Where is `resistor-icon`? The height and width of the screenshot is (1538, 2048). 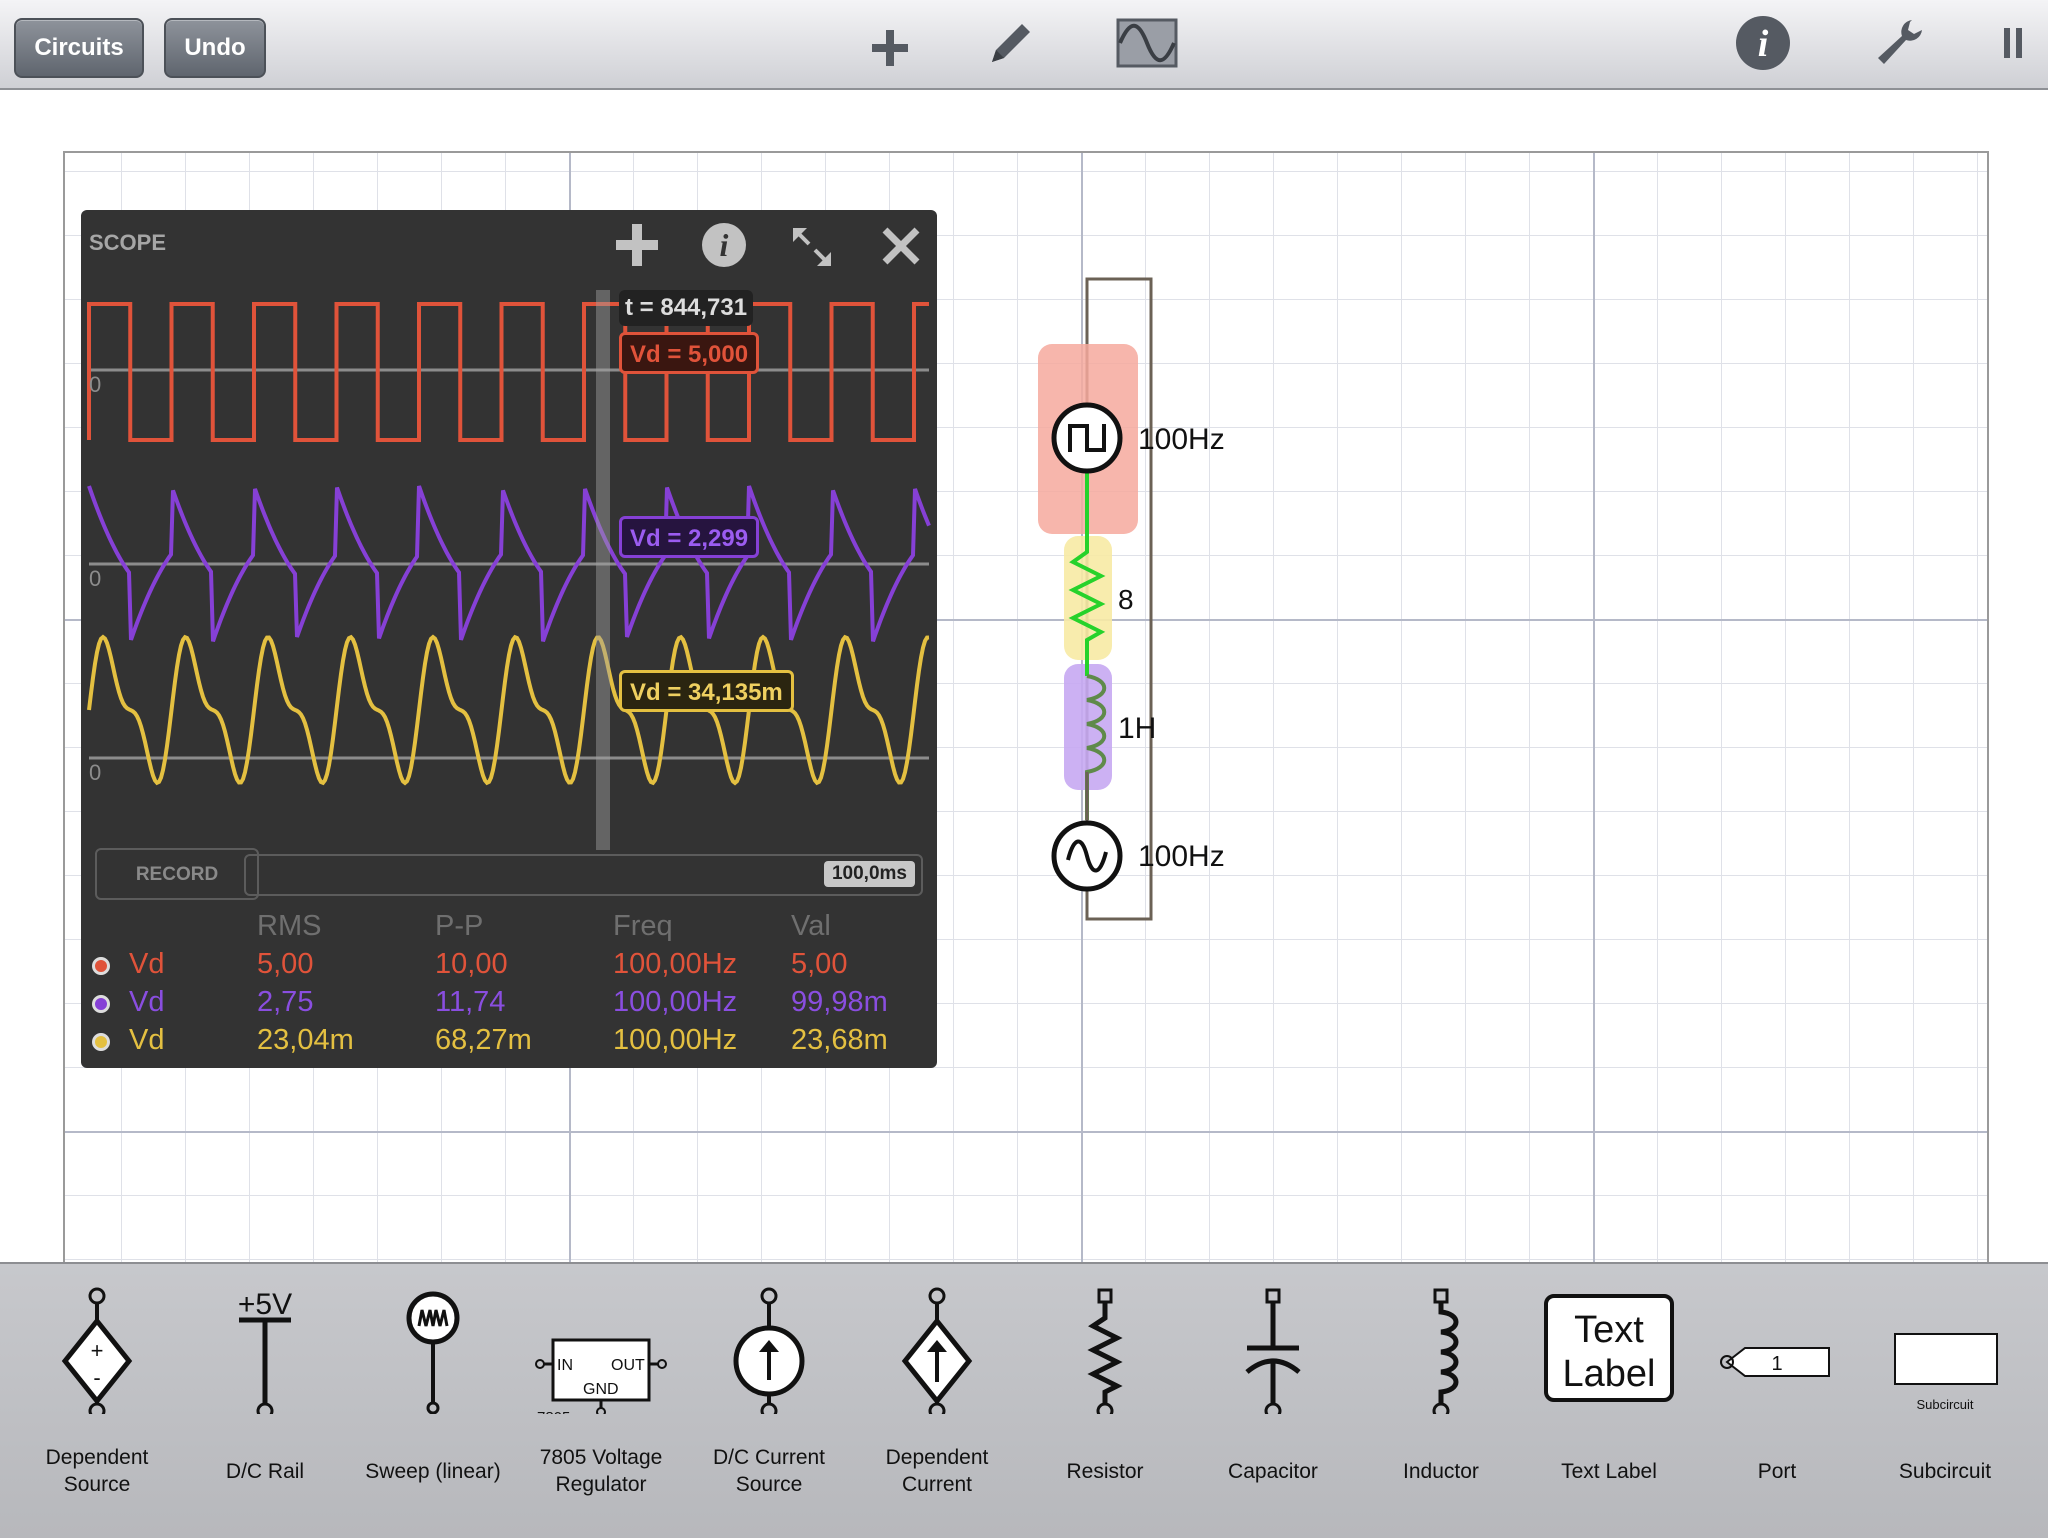
resistor-icon is located at coordinates (1105, 1351).